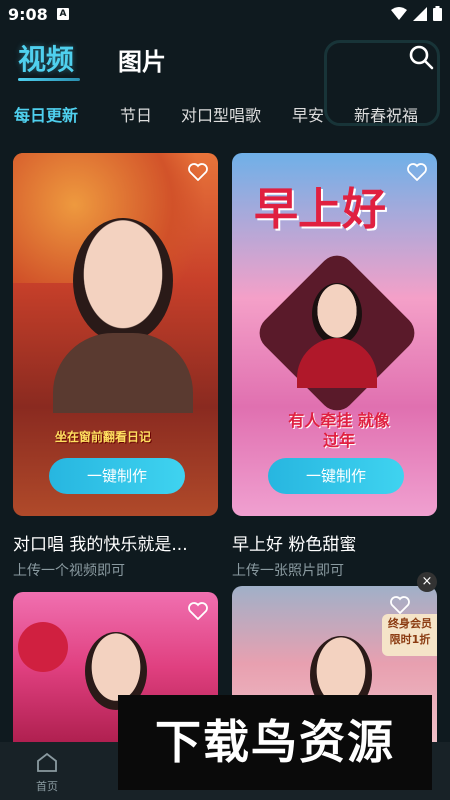  I want to click on card-caption: 有人牵挂 就像过年, so click(339, 430).